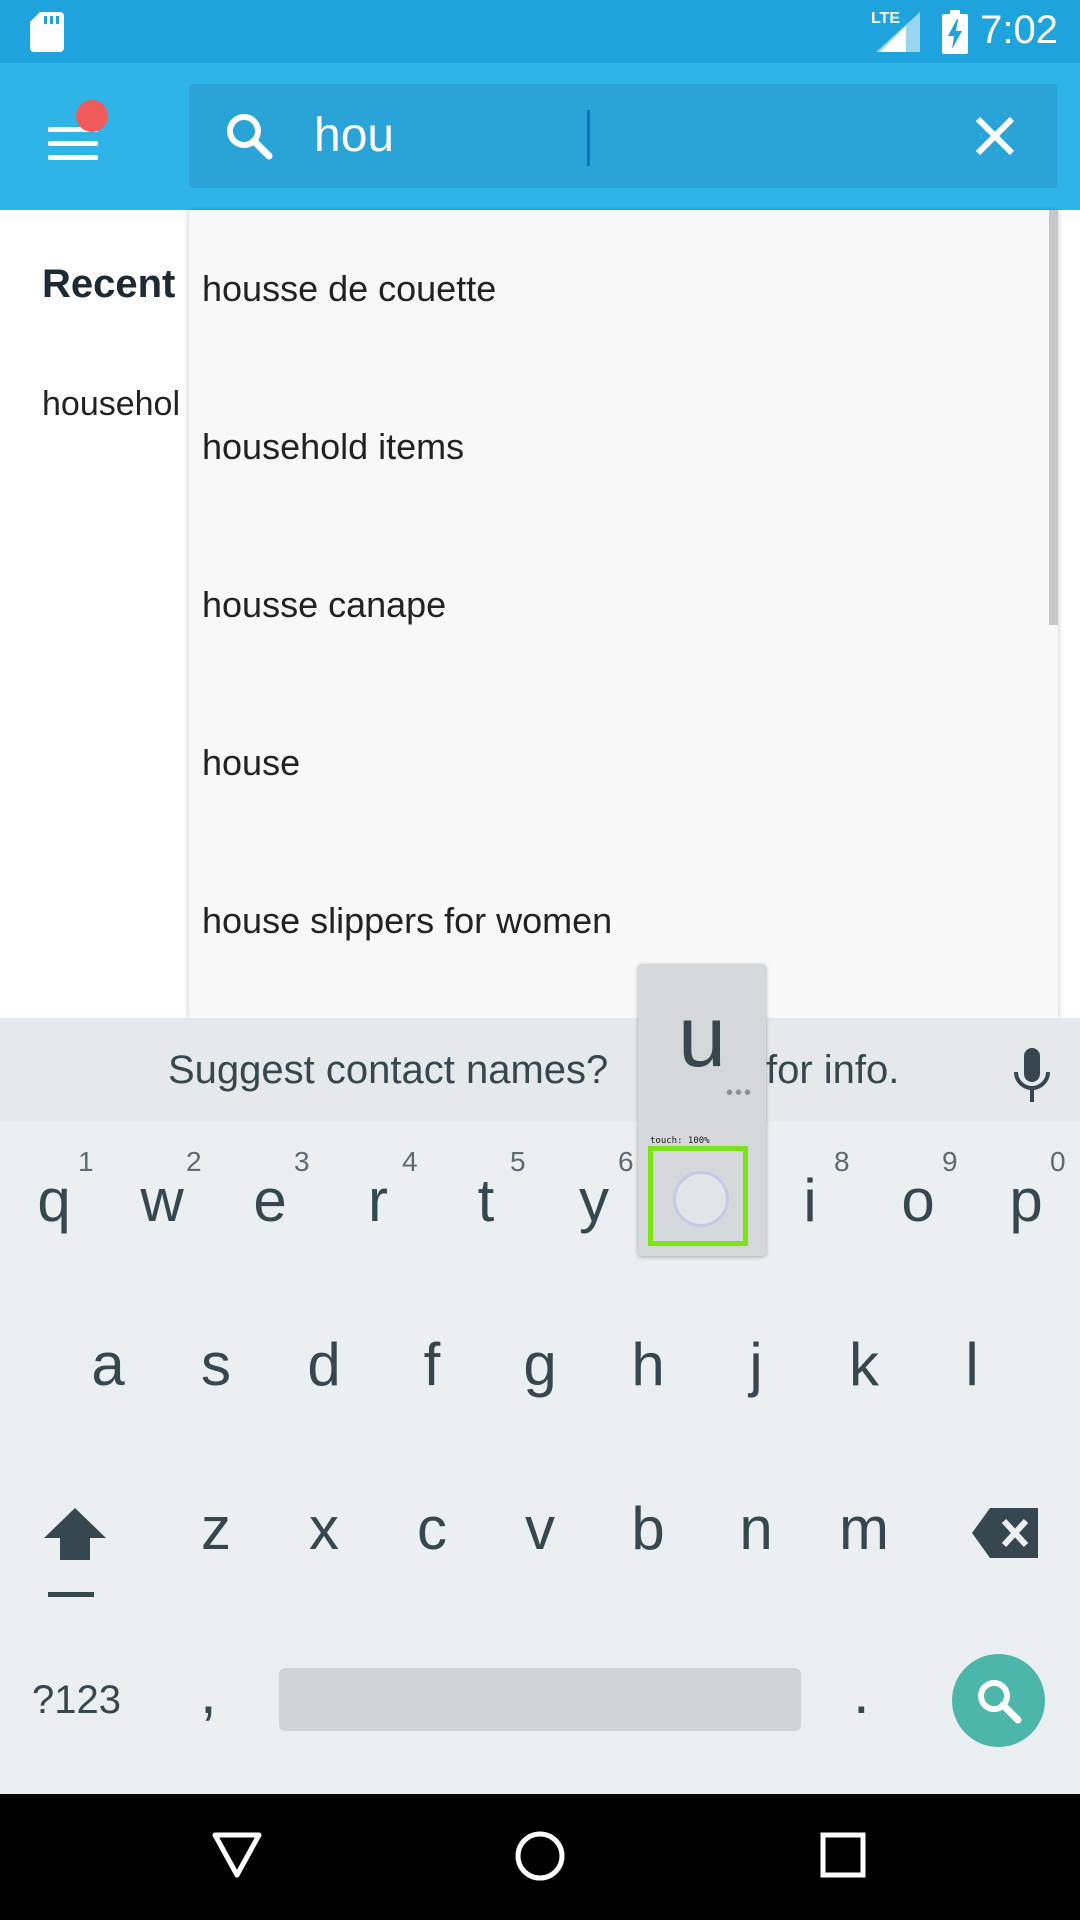 This screenshot has height=1920, width=1080. What do you see at coordinates (237, 1855) in the screenshot?
I see `back-icon` at bounding box center [237, 1855].